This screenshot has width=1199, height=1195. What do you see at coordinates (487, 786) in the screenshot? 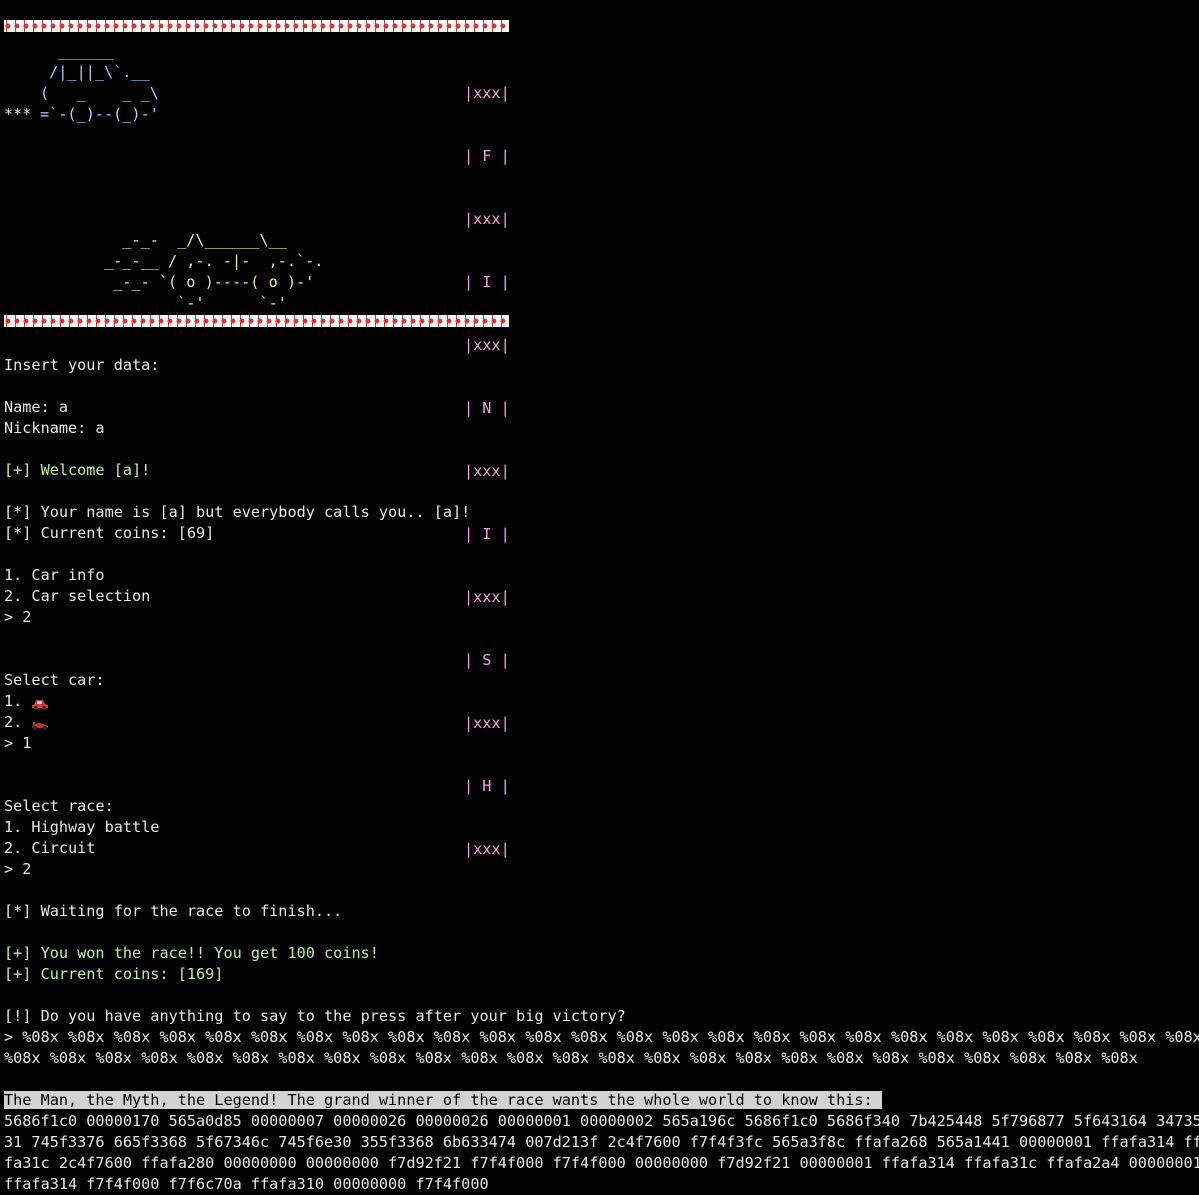
I see `pillar-line: | H |` at bounding box center [487, 786].